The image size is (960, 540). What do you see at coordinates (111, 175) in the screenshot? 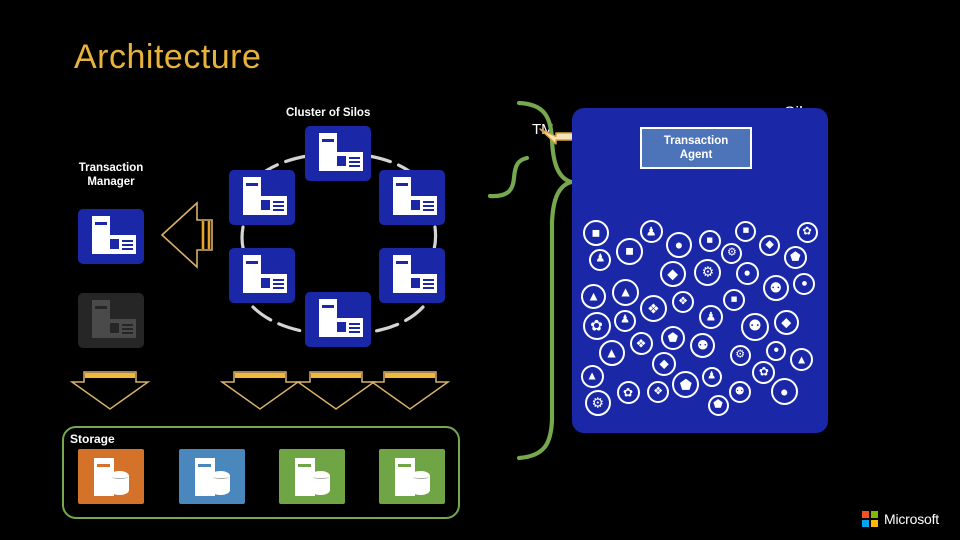
I see `transaction-manager-label: Transaction Manager` at bounding box center [111, 175].